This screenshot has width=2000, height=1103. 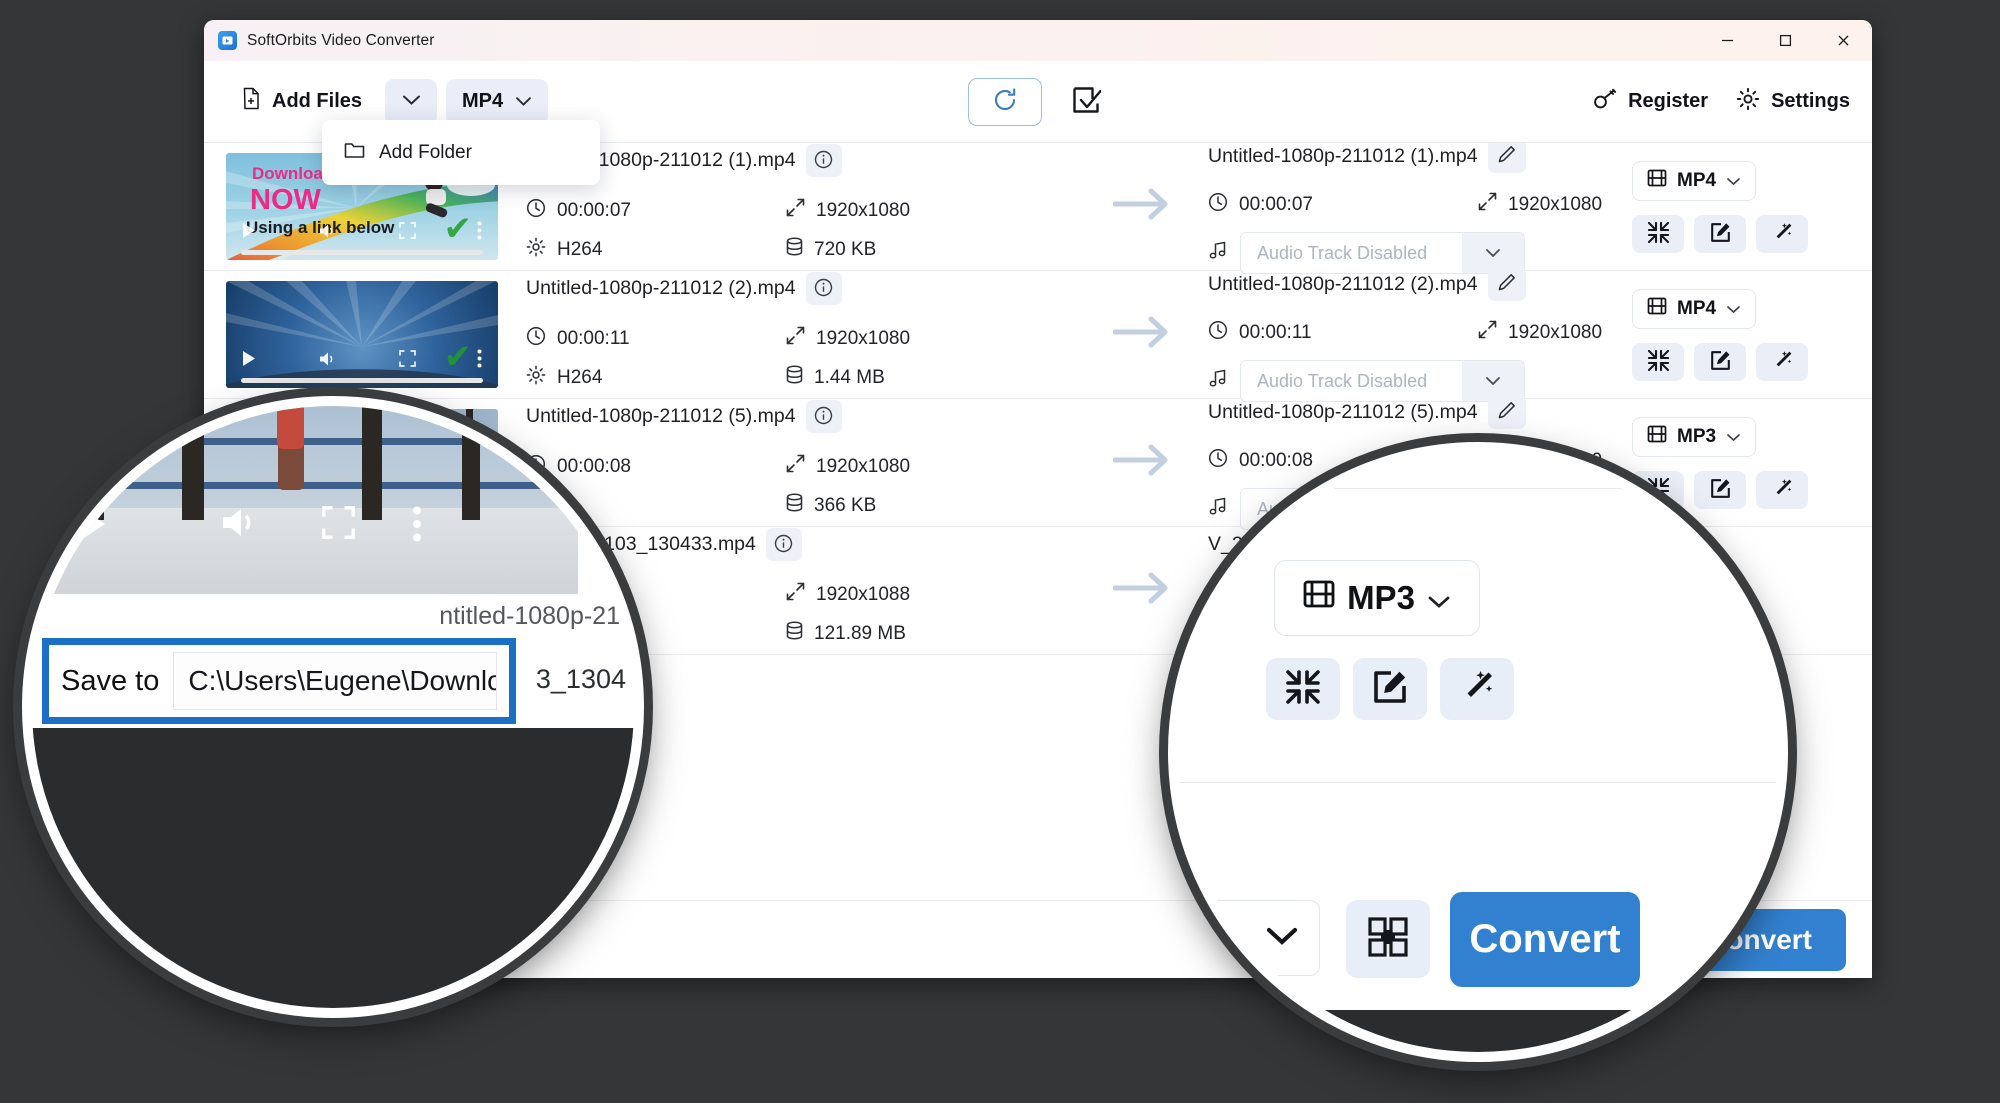 What do you see at coordinates (1545, 939) in the screenshot?
I see `convert-button-zoom: Convert` at bounding box center [1545, 939].